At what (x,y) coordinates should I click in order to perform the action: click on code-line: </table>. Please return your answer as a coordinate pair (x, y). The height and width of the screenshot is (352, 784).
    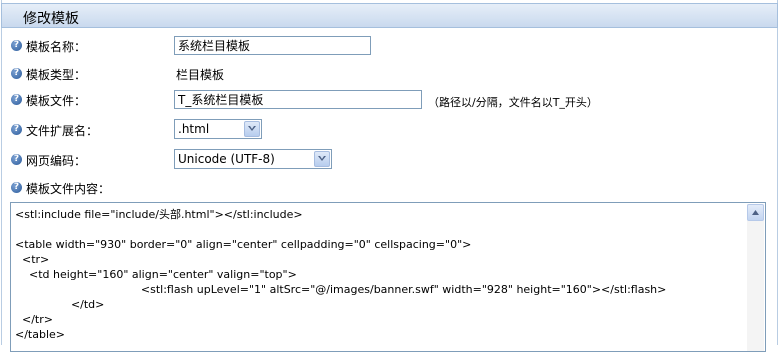
    Looking at the image, I should click on (40, 334).